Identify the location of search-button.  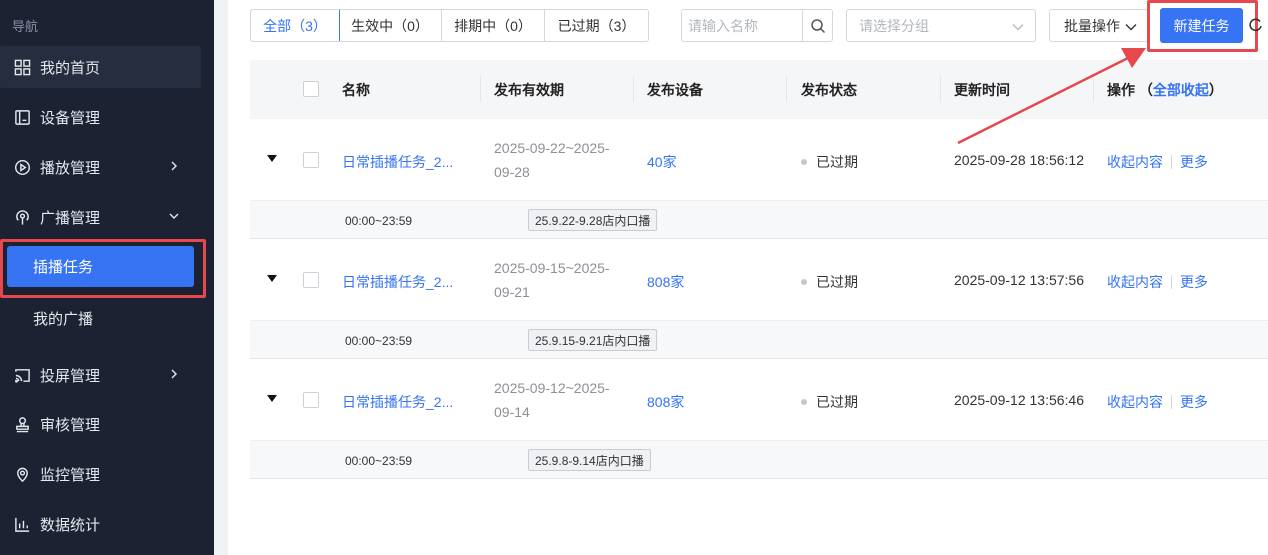
(817, 25).